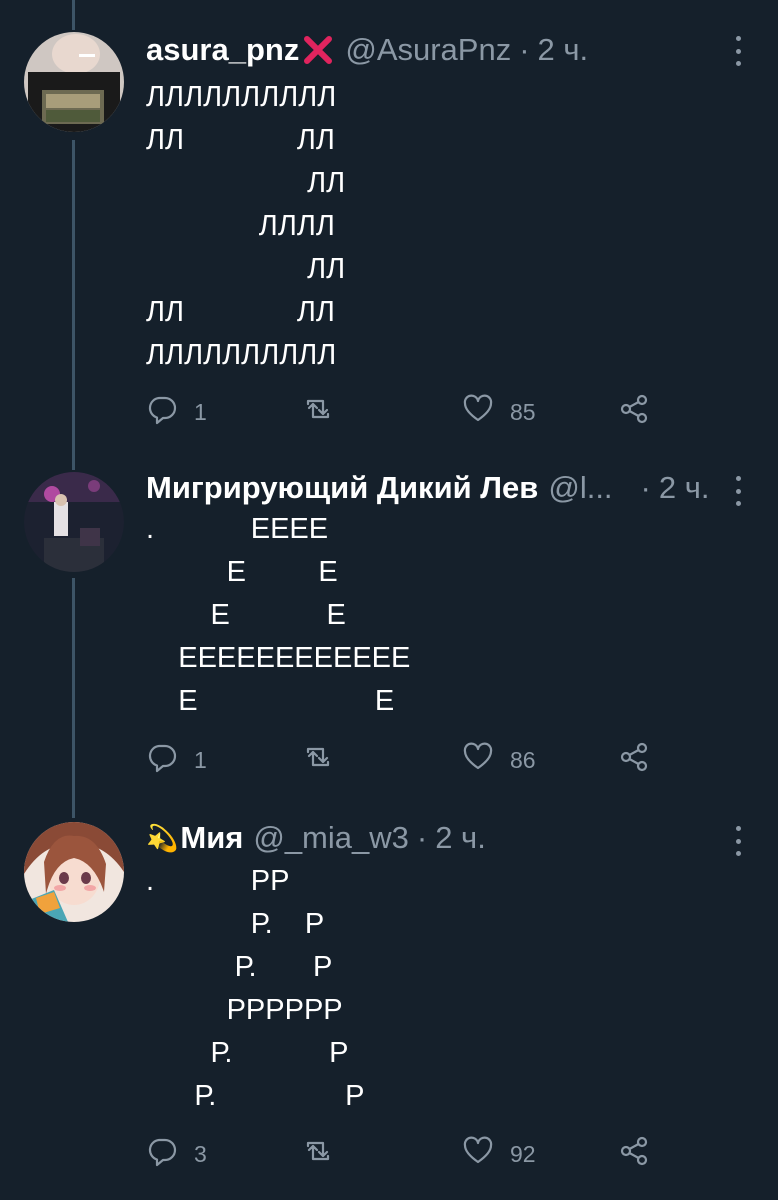 The width and height of the screenshot is (778, 1200). I want to click on like-button: 92, so click(499, 1154).